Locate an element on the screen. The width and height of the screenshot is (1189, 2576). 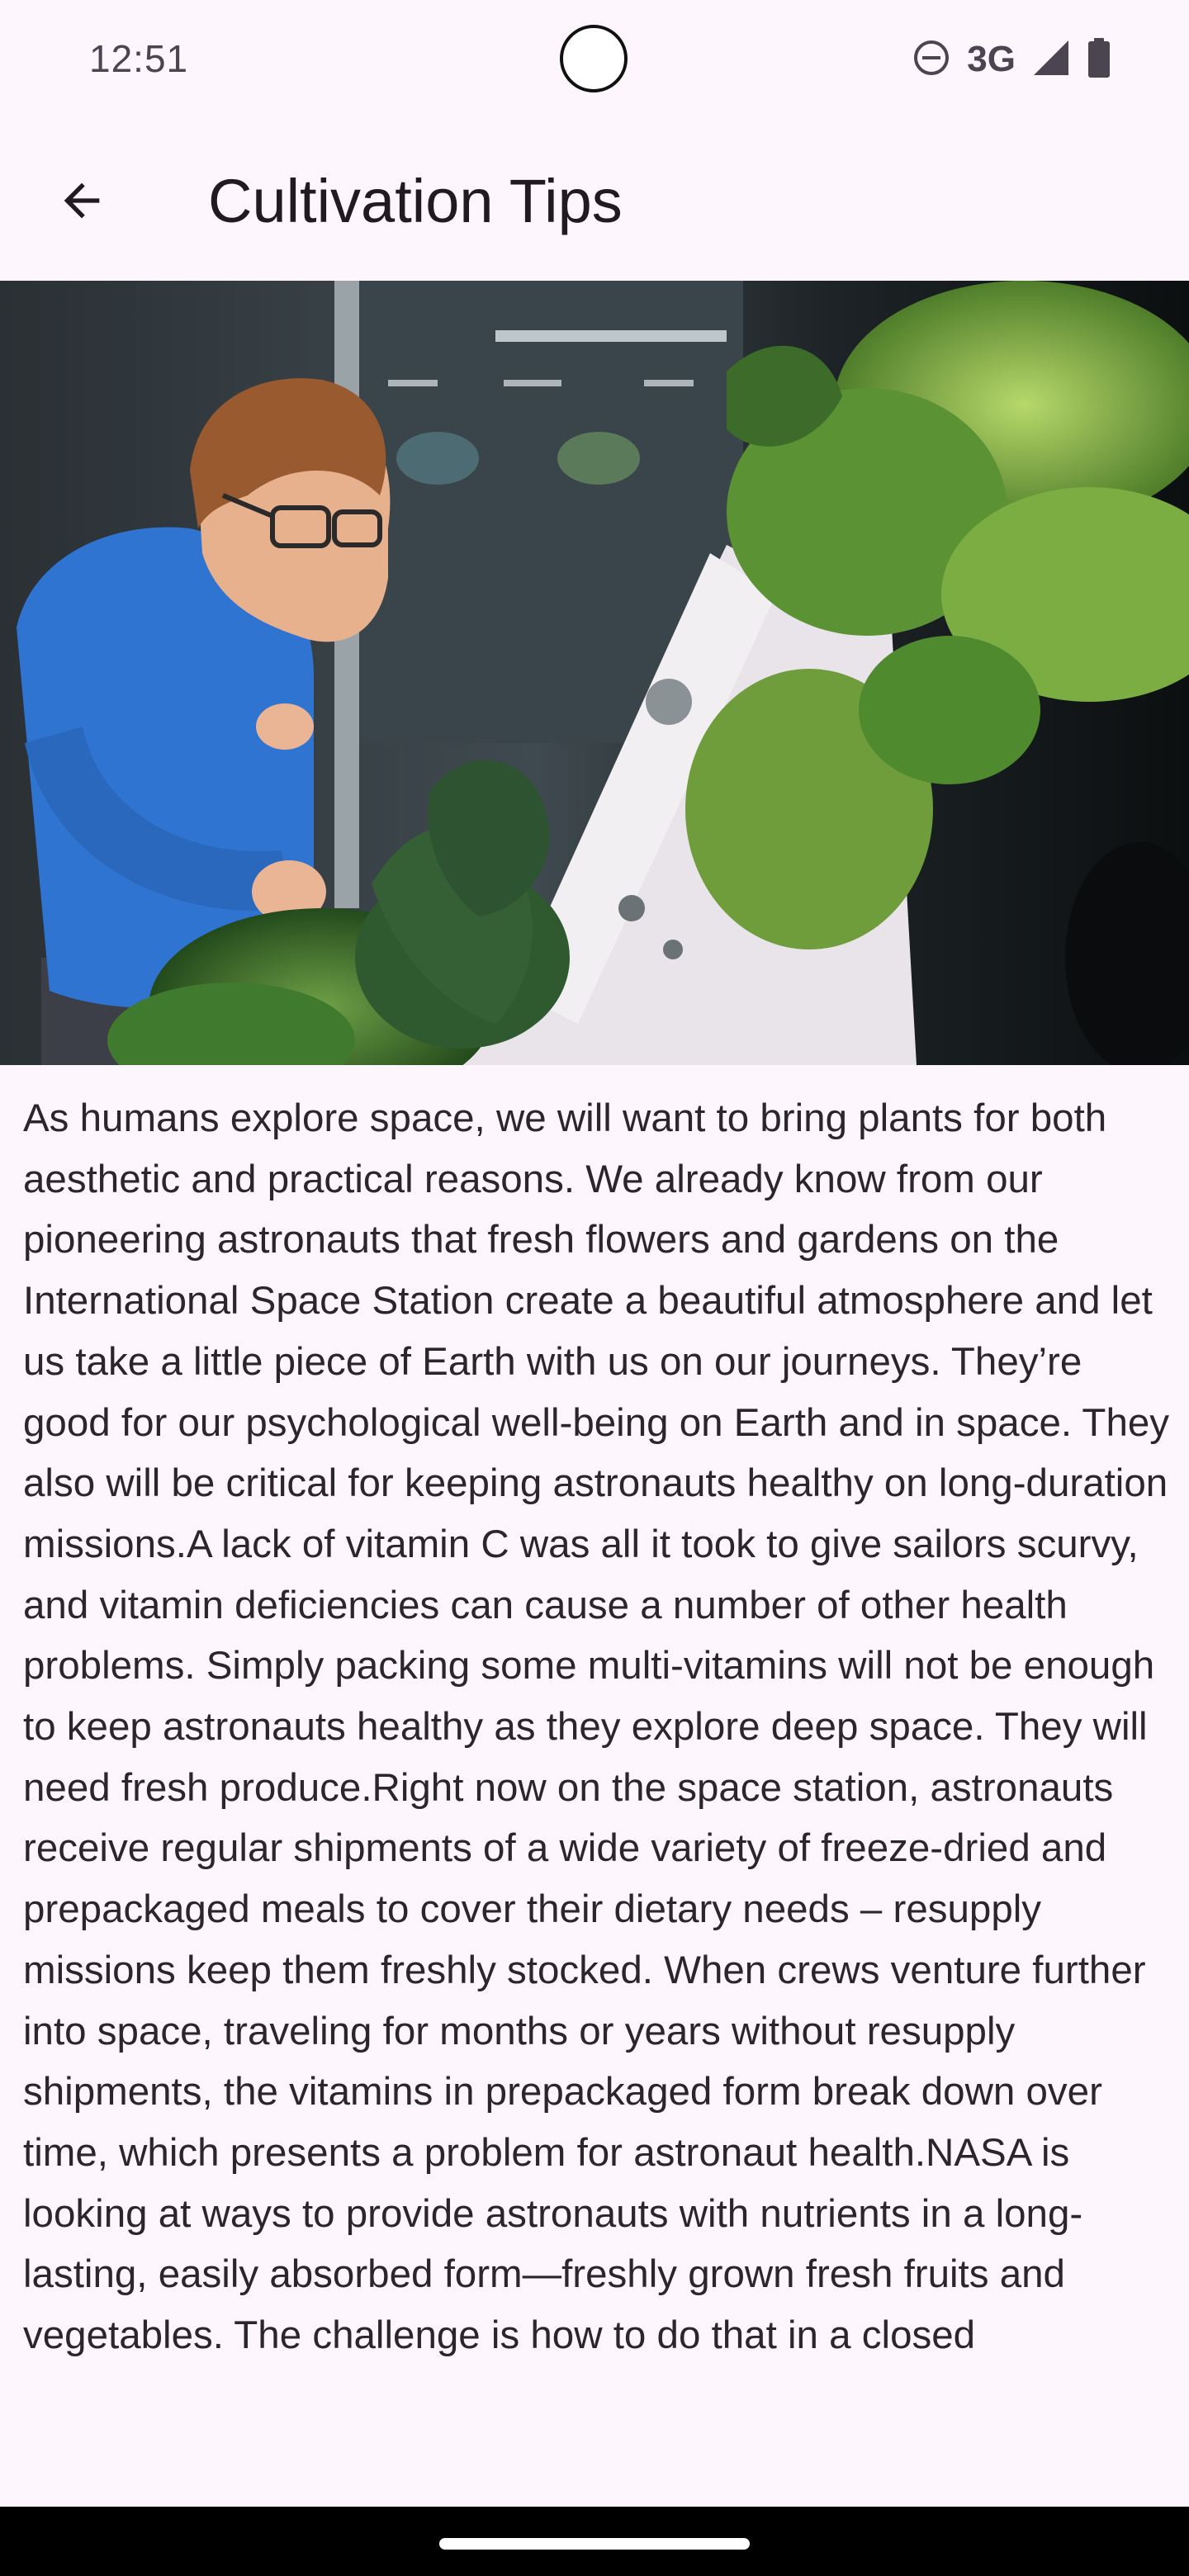
arrow-back-icon is located at coordinates (81, 202).